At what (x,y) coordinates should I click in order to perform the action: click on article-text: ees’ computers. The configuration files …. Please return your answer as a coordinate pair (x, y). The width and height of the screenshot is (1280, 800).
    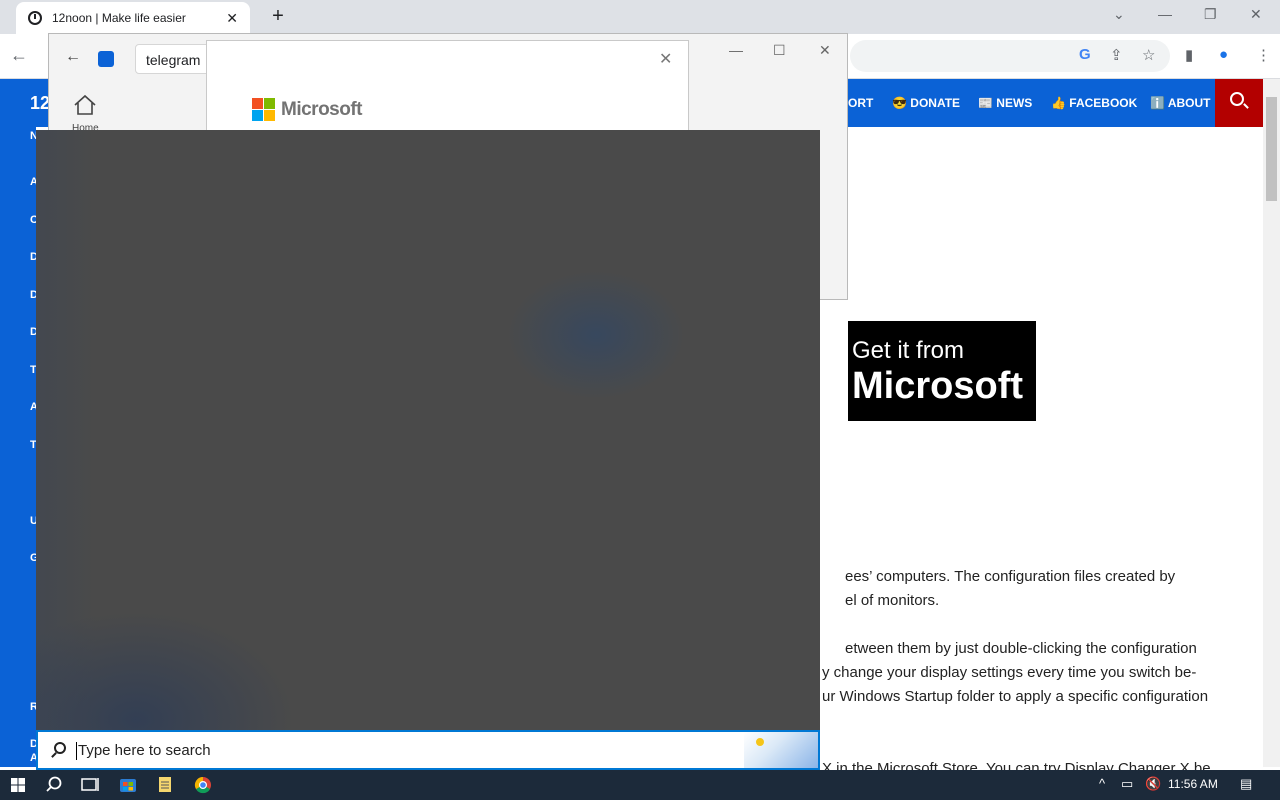
    Looking at the image, I should click on (1010, 576).